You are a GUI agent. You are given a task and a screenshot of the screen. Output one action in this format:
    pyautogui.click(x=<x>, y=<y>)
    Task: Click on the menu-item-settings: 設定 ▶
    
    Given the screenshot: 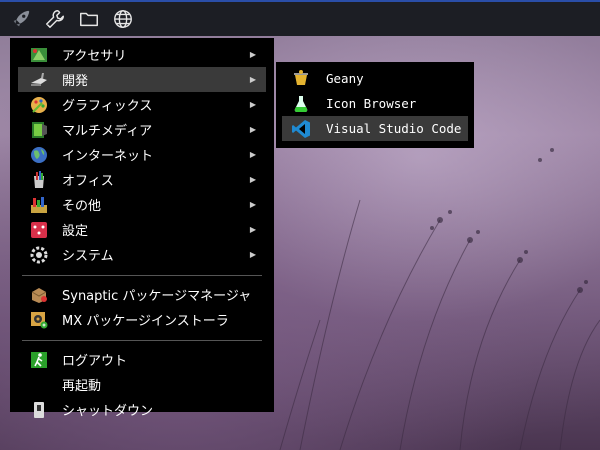 What is the action you would take?
    pyautogui.click(x=142, y=229)
    